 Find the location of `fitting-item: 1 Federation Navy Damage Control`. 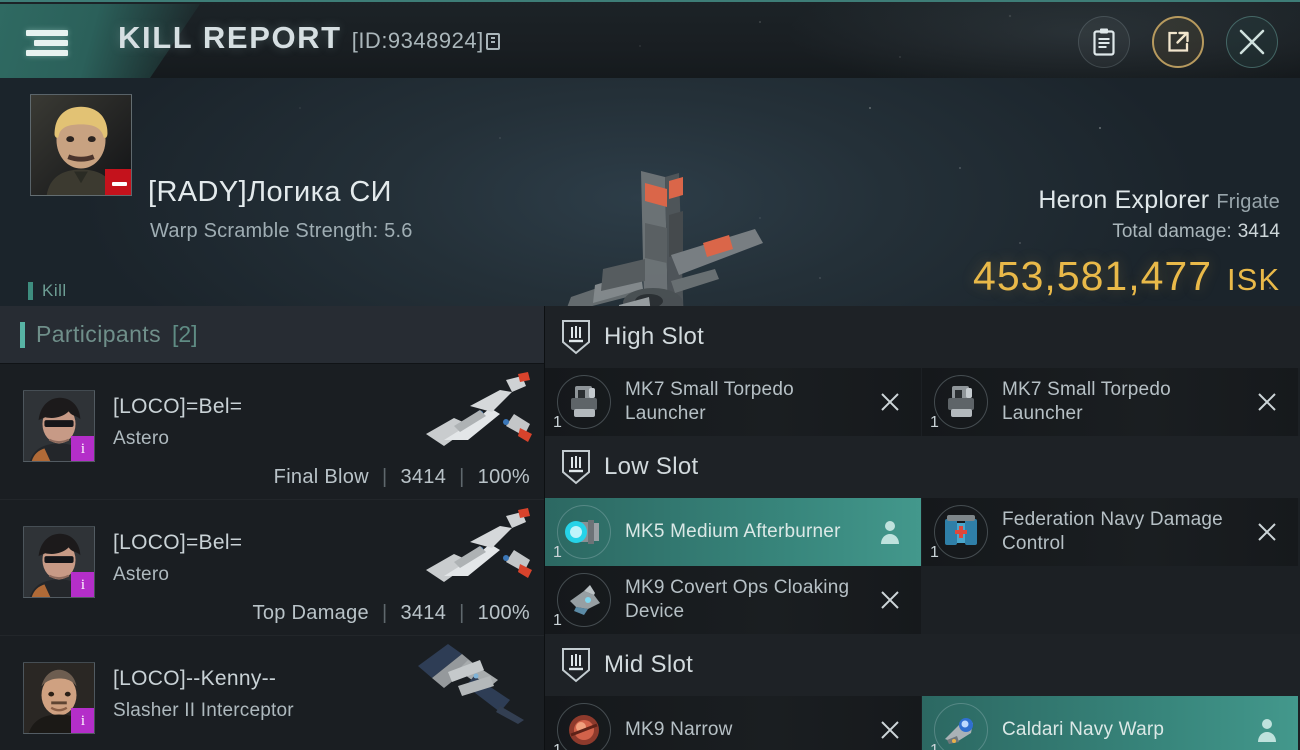

fitting-item: 1 Federation Navy Damage Control is located at coordinates (1110, 532).